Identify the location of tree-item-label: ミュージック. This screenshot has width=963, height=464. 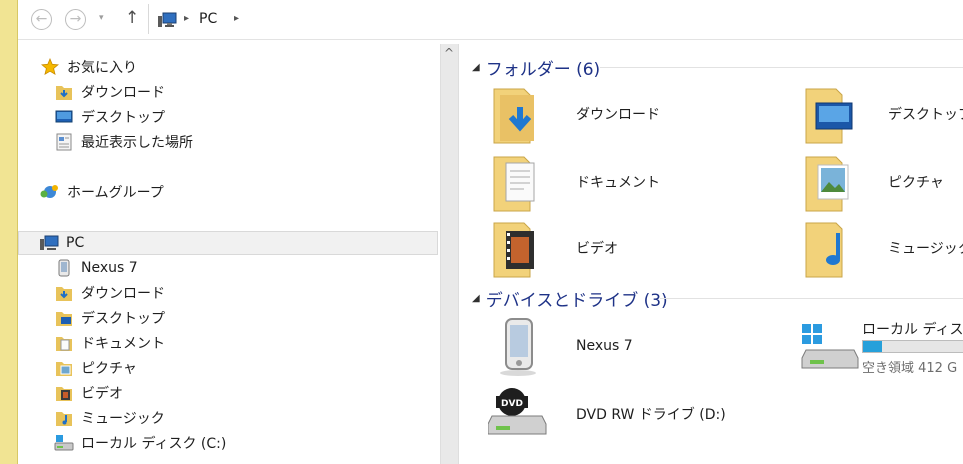
(123, 419).